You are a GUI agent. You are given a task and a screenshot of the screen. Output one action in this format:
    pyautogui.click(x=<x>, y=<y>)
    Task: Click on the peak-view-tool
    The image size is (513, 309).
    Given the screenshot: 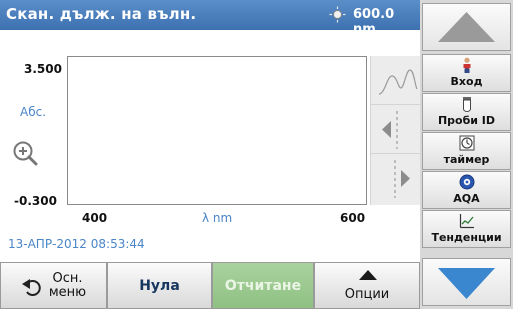 What is the action you would take?
    pyautogui.click(x=396, y=80)
    